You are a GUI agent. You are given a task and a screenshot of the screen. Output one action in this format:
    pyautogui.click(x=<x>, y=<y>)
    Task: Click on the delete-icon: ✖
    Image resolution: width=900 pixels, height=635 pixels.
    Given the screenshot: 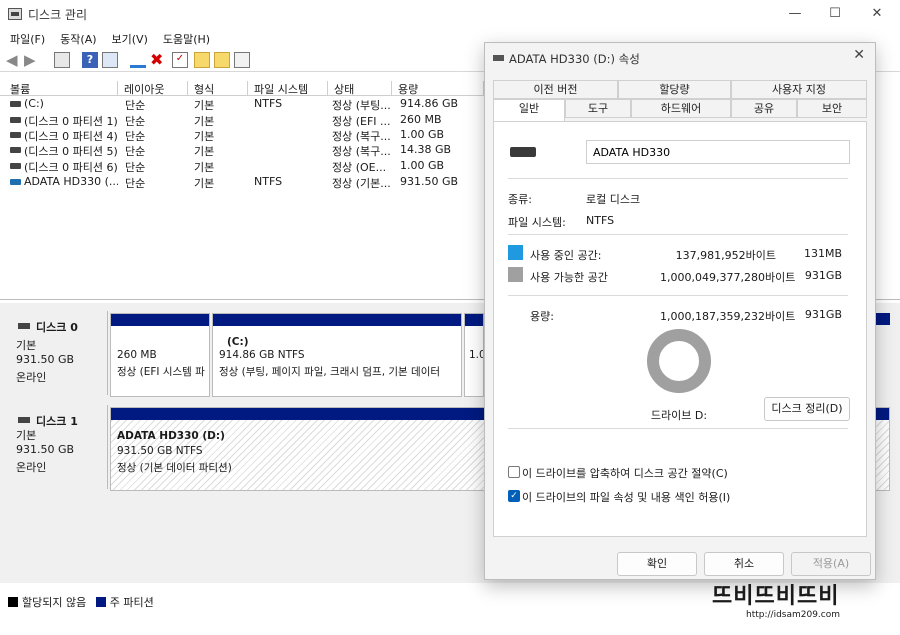 What is the action you would take?
    pyautogui.click(x=158, y=60)
    